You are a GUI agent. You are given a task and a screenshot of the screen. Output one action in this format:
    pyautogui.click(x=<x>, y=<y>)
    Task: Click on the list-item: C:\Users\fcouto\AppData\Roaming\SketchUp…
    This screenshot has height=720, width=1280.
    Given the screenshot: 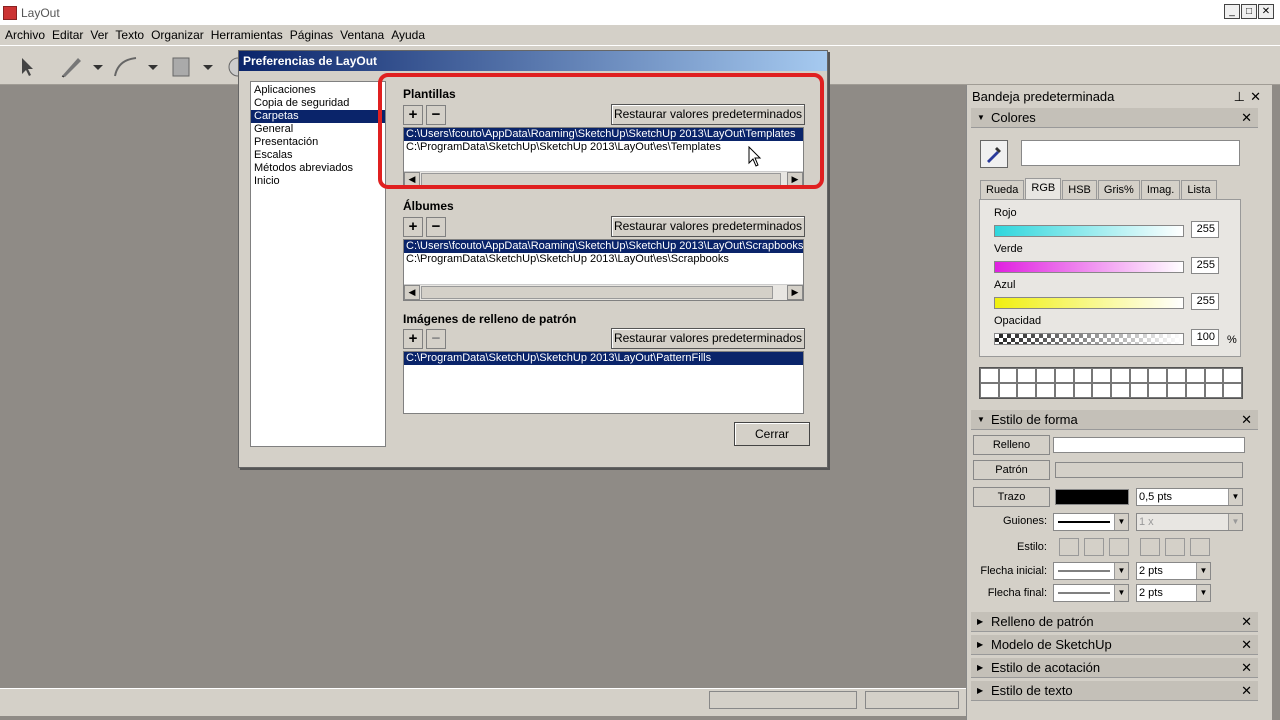 What is the action you would take?
    pyautogui.click(x=603, y=134)
    